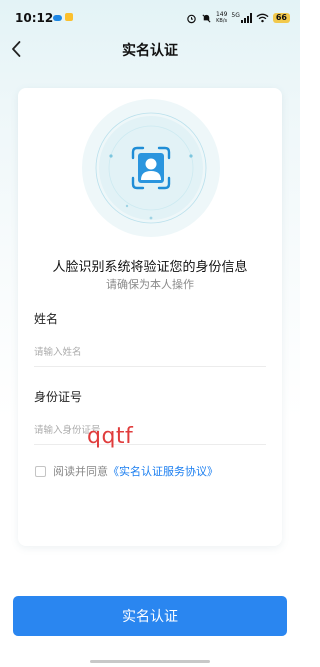 Image resolution: width=320 pixels, height=667 pixels. Describe the element at coordinates (69, 17) in the screenshot. I see `notification-game-icon` at that location.